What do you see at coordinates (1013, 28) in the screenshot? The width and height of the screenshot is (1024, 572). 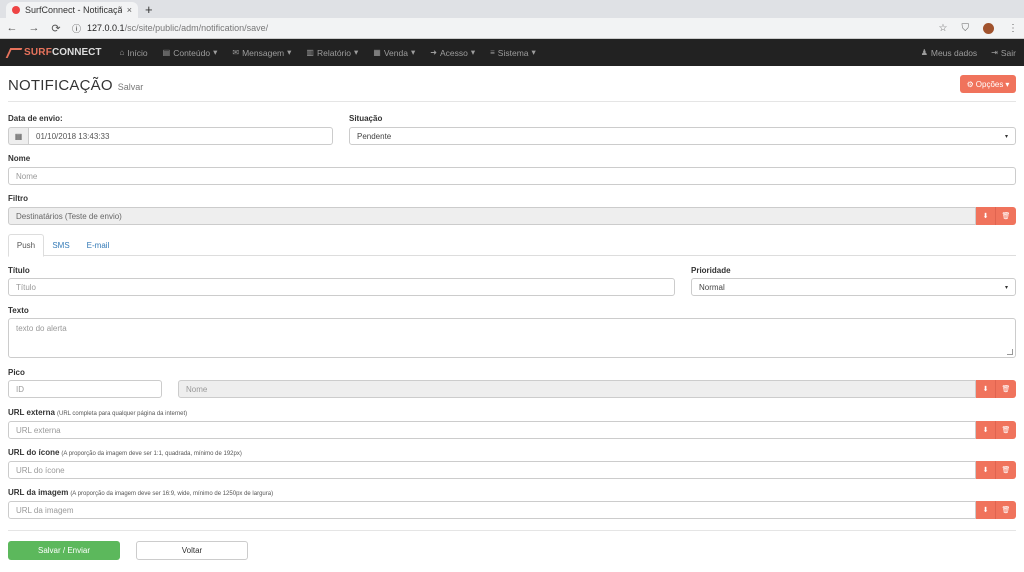 I see `browser-menu-icon: ⋮` at bounding box center [1013, 28].